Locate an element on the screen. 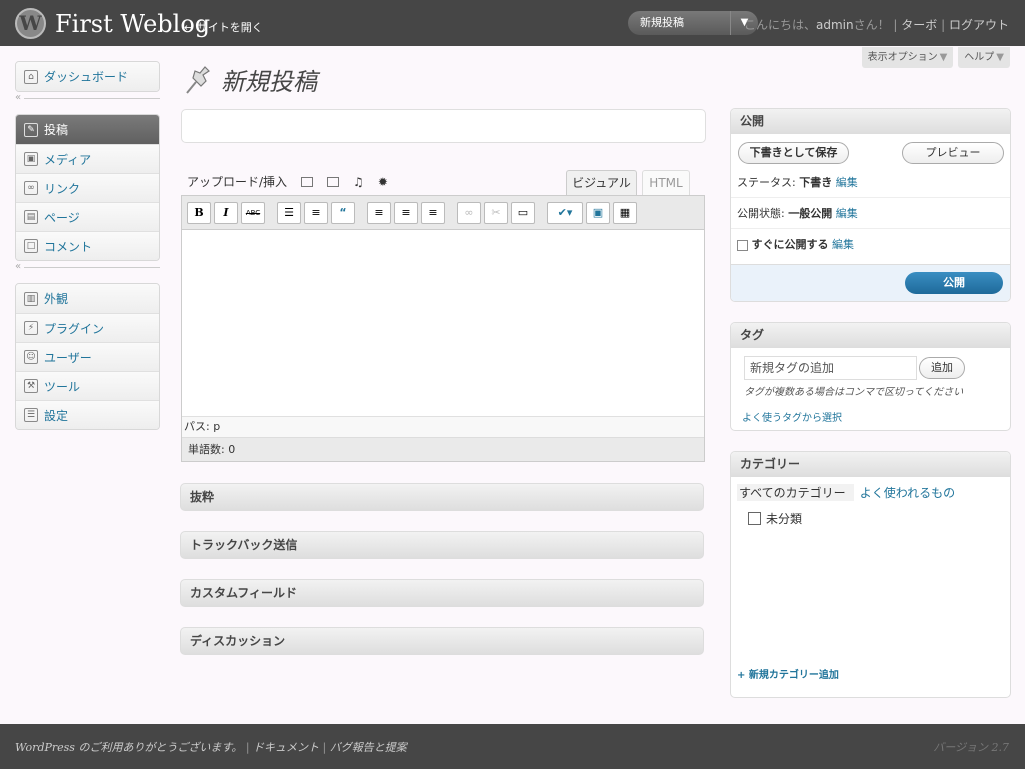 The width and height of the screenshot is (1025, 769). documentation-link: ドキュメント is located at coordinates (286, 747).